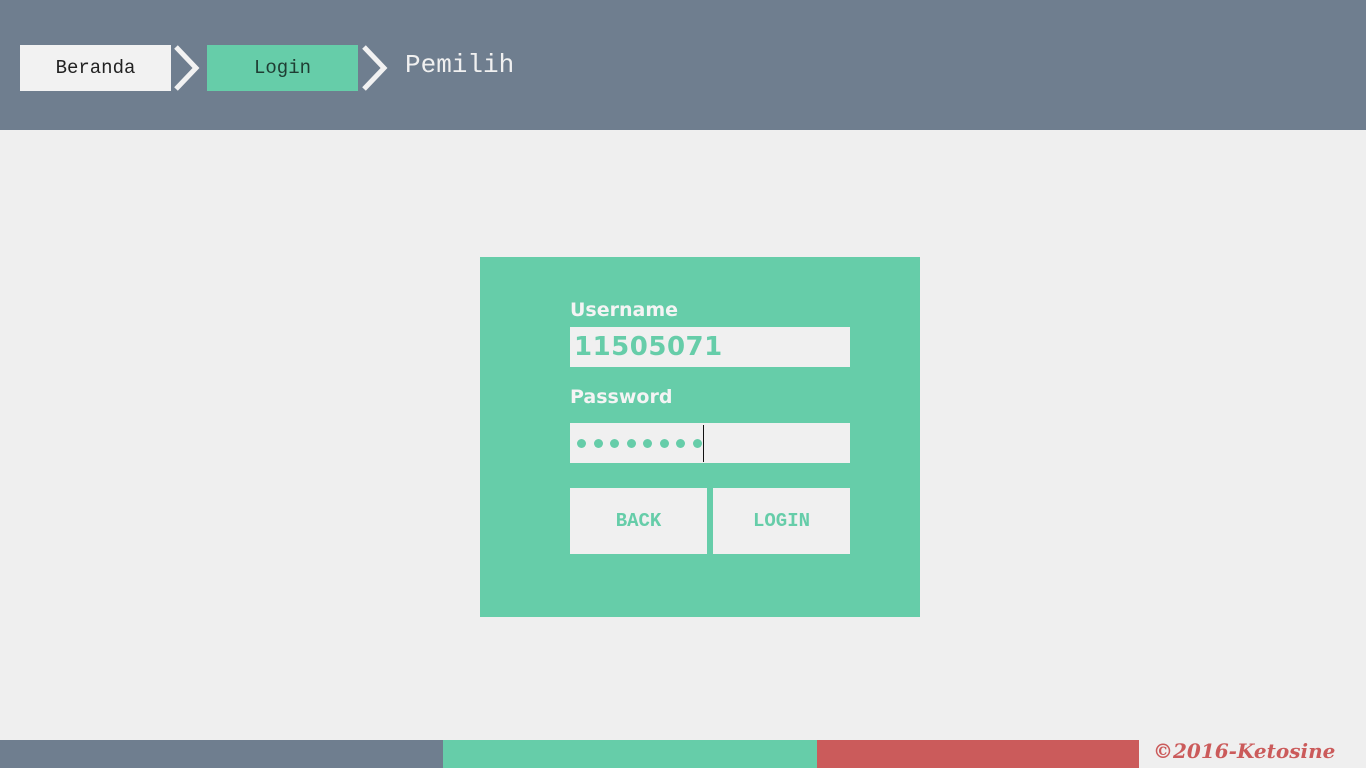 The height and width of the screenshot is (768, 1366). I want to click on breadcrumb-beranda-label: Beranda, so click(95, 68).